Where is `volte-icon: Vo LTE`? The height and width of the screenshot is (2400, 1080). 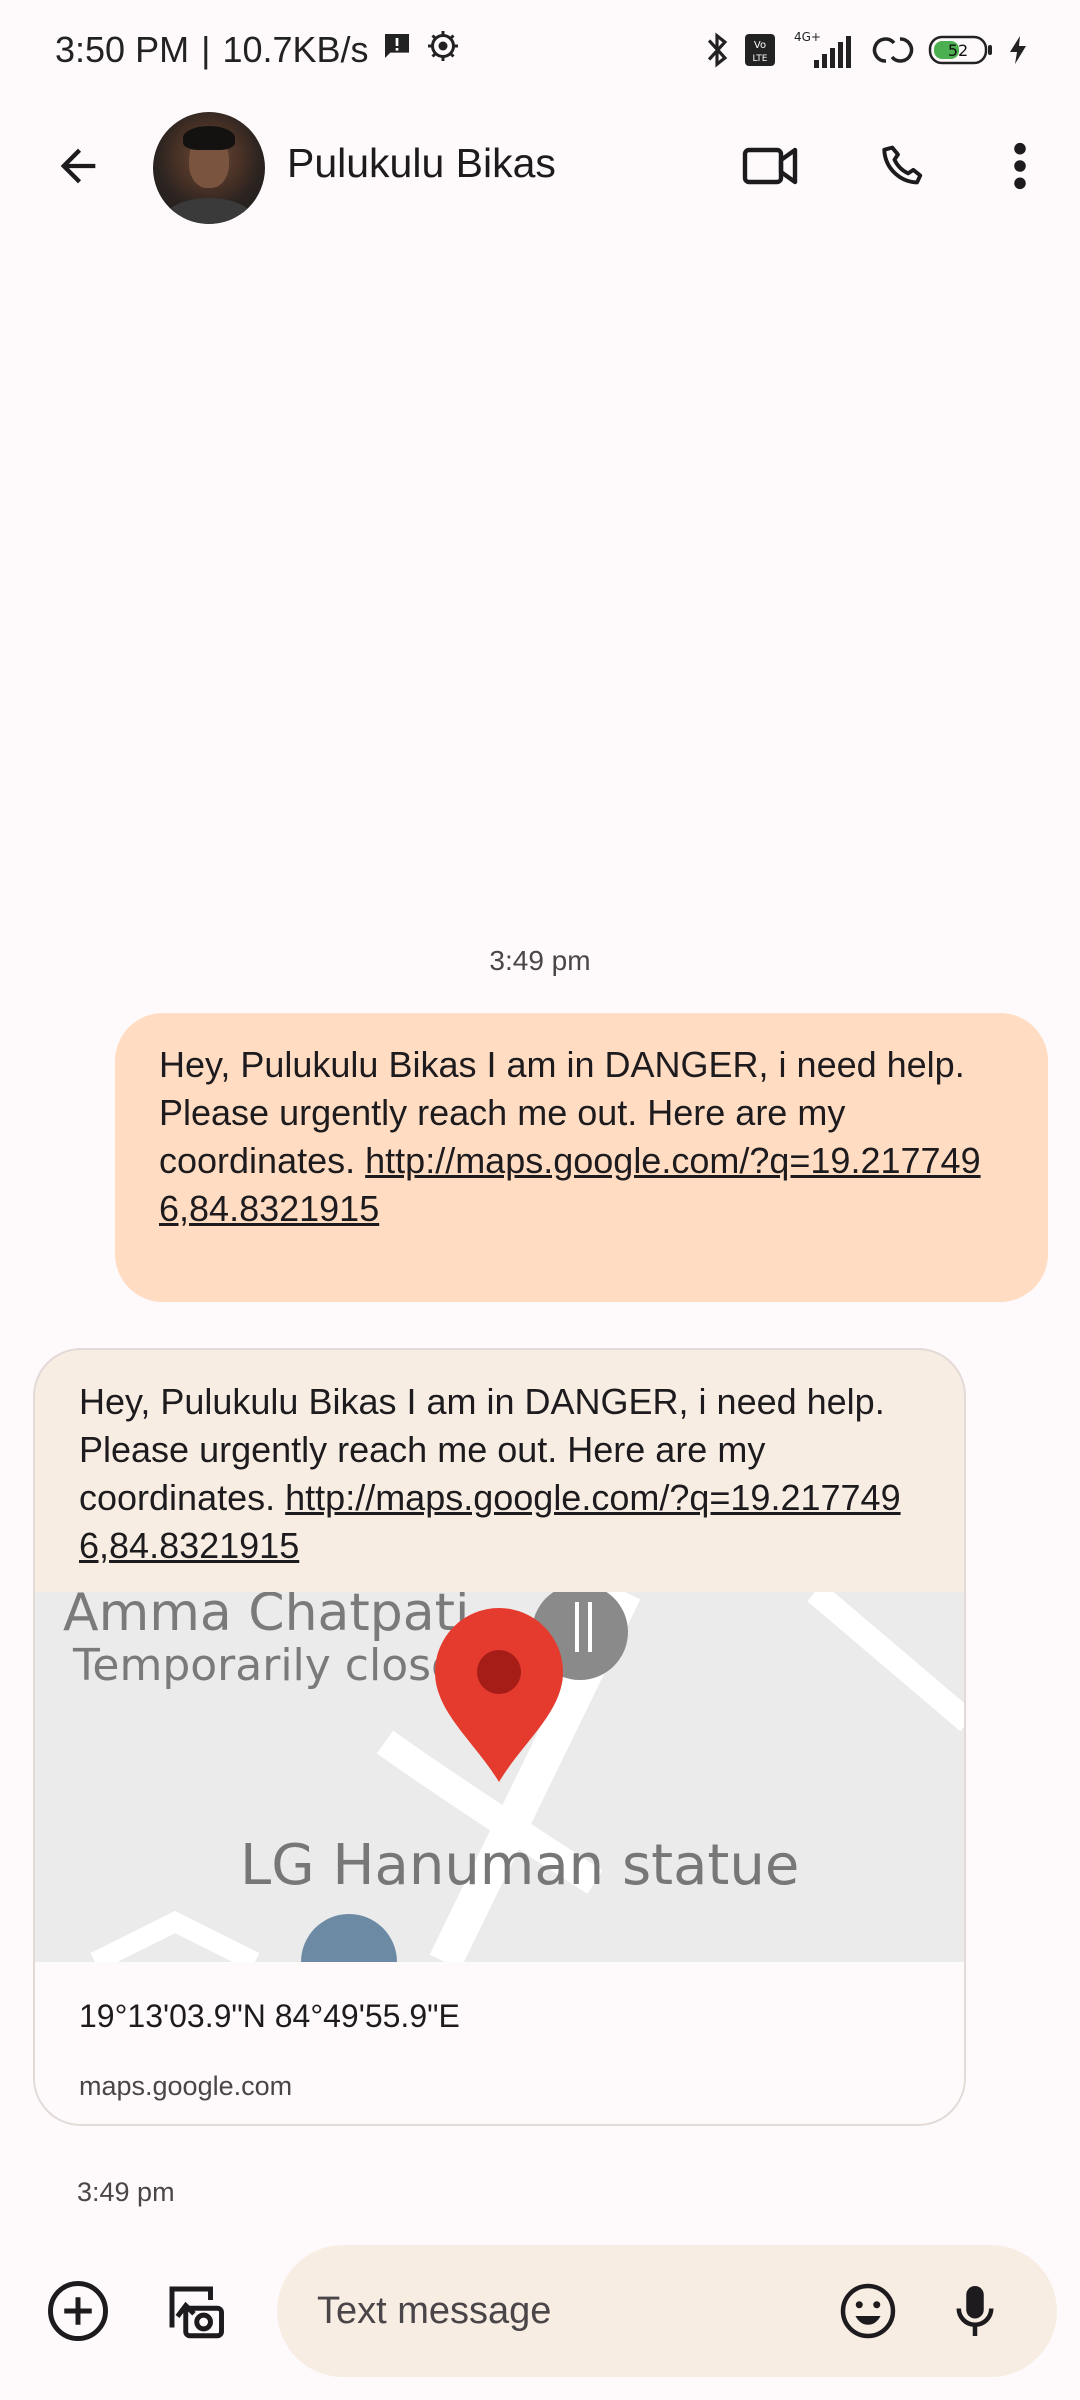
volte-icon: Vo LTE is located at coordinates (760, 50).